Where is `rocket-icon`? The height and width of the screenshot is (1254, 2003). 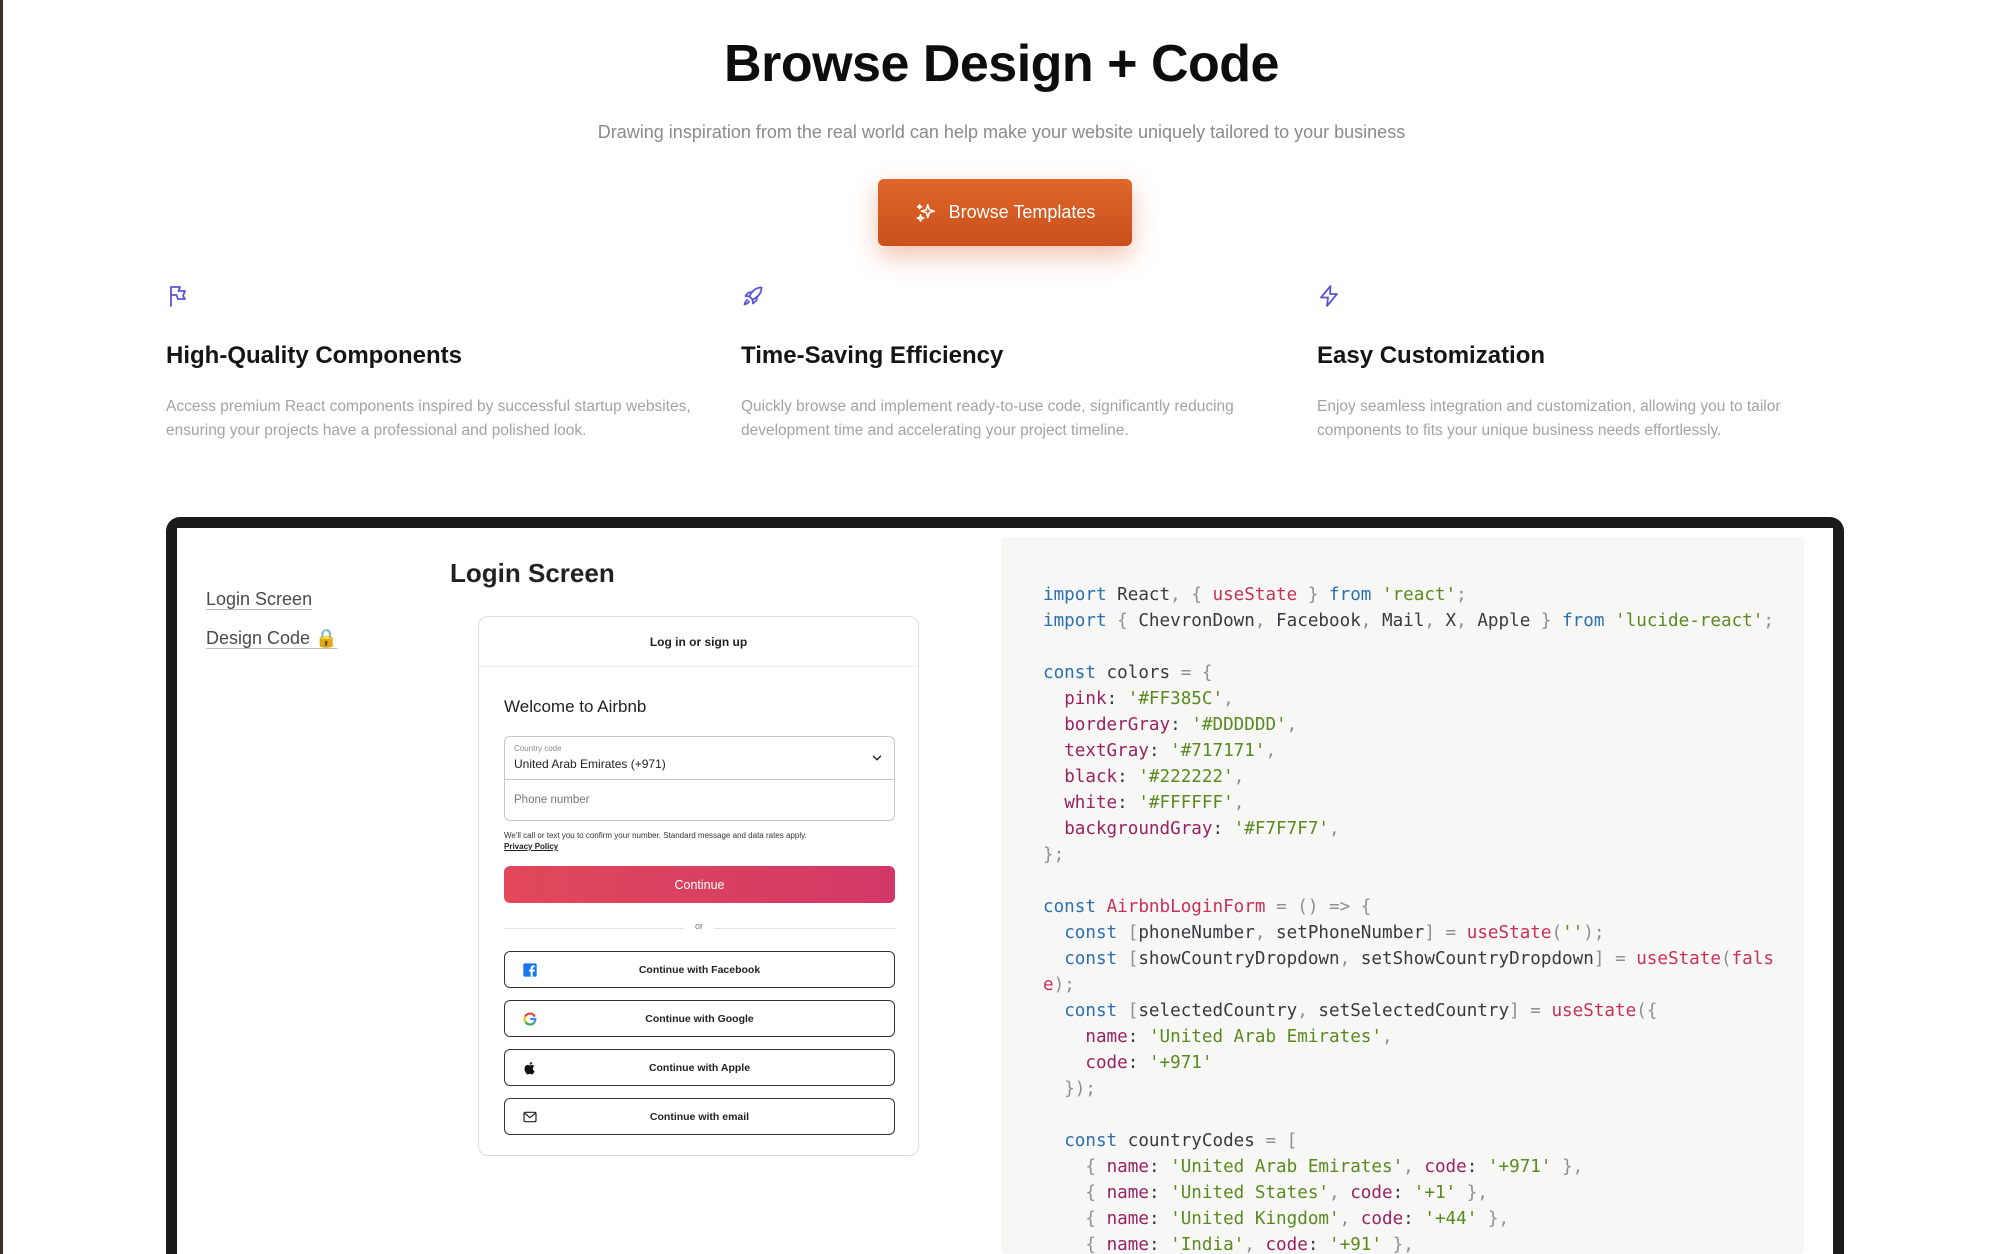 rocket-icon is located at coordinates (753, 296).